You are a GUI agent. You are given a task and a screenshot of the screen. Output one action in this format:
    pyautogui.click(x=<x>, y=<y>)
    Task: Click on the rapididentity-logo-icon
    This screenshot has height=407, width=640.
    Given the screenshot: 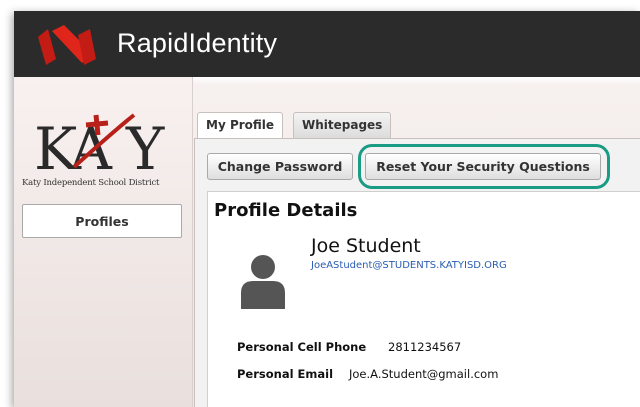 What is the action you would take?
    pyautogui.click(x=67, y=45)
    